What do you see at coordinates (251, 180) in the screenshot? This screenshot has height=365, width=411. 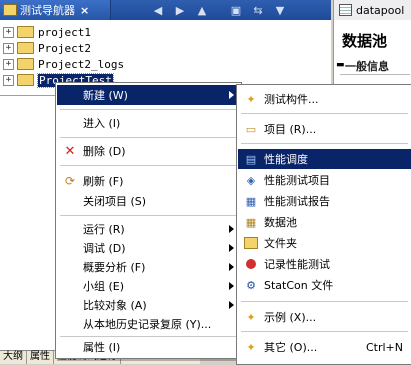 I see `performance-project-icon: ◈` at bounding box center [251, 180].